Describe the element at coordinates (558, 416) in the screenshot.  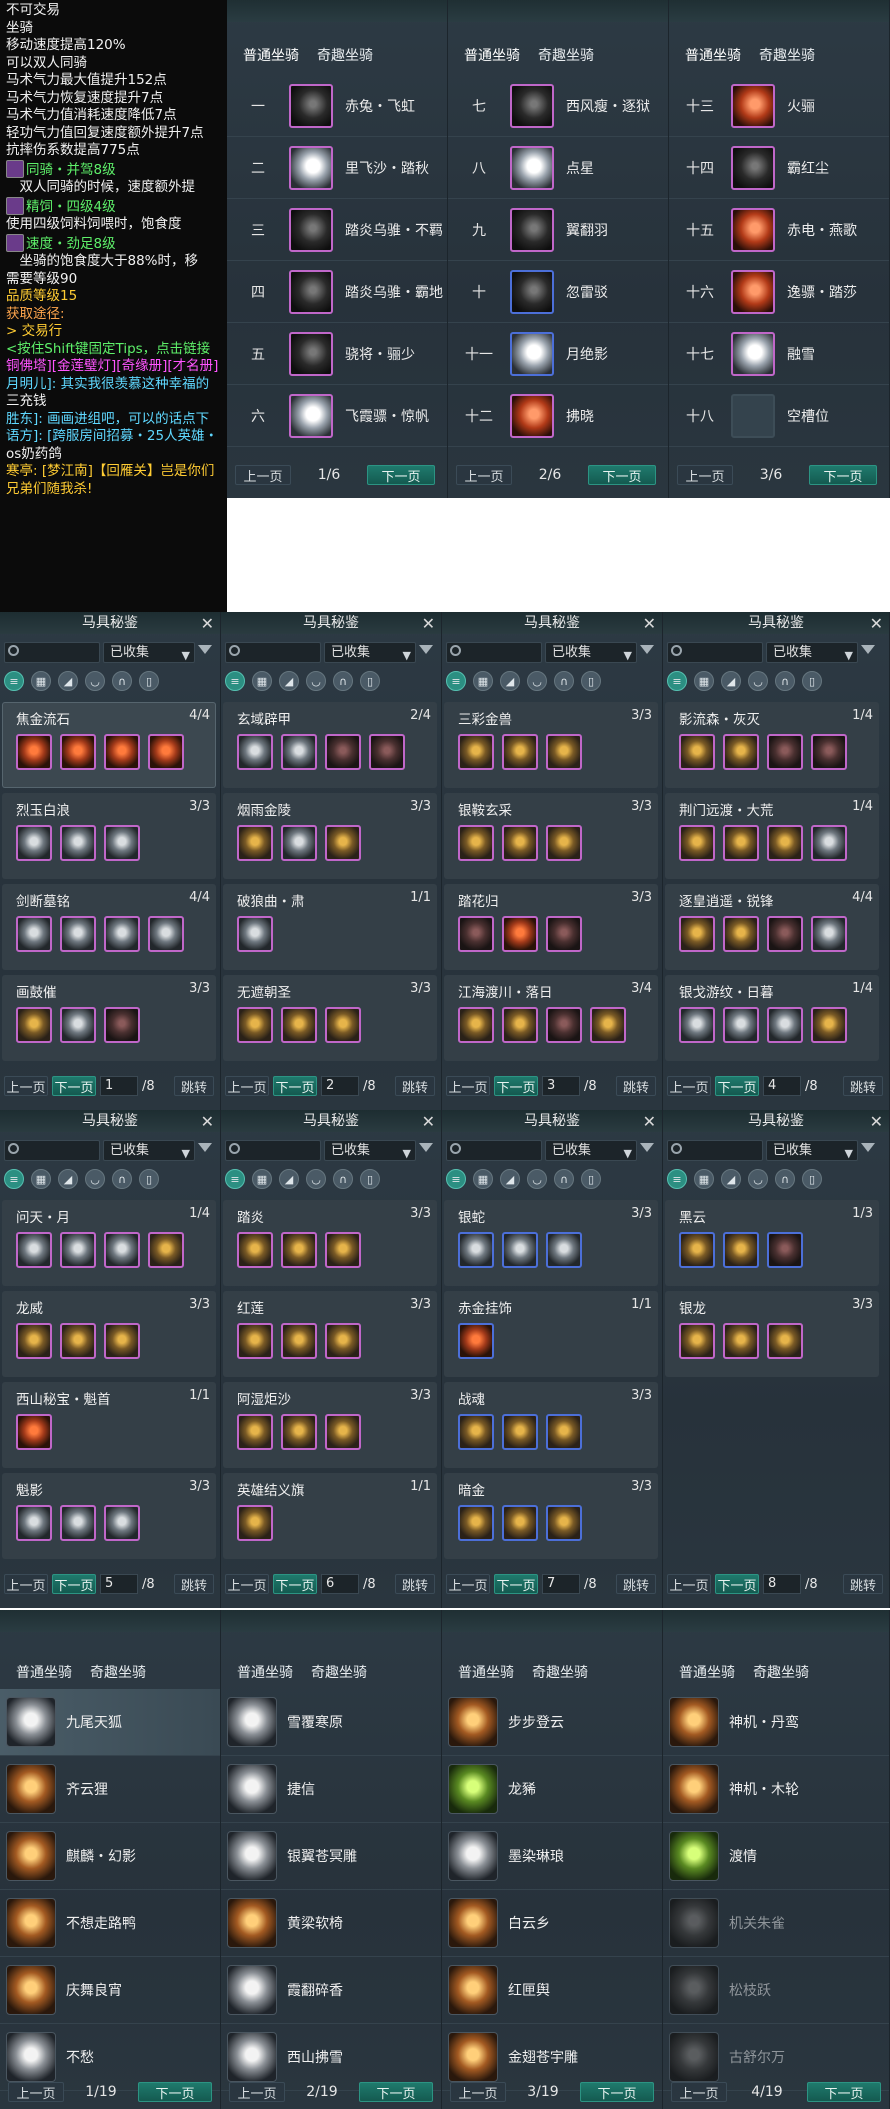
I see `mount-slot: 十二 拂晓` at that location.